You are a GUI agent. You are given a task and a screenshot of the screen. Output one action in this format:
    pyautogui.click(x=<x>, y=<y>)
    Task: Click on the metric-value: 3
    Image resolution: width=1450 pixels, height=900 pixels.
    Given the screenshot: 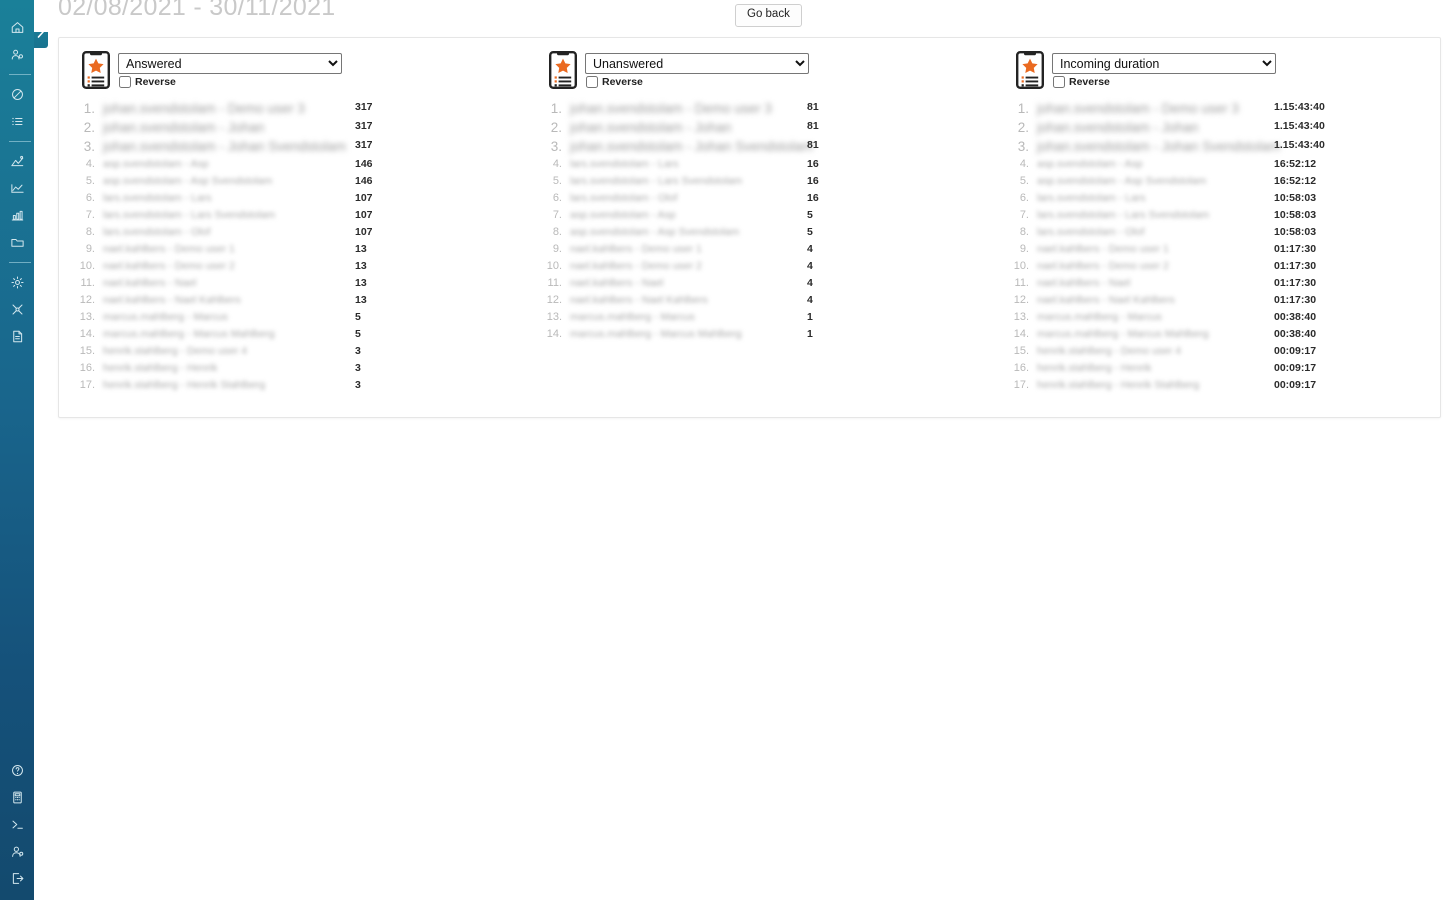 What is the action you would take?
    pyautogui.click(x=358, y=351)
    